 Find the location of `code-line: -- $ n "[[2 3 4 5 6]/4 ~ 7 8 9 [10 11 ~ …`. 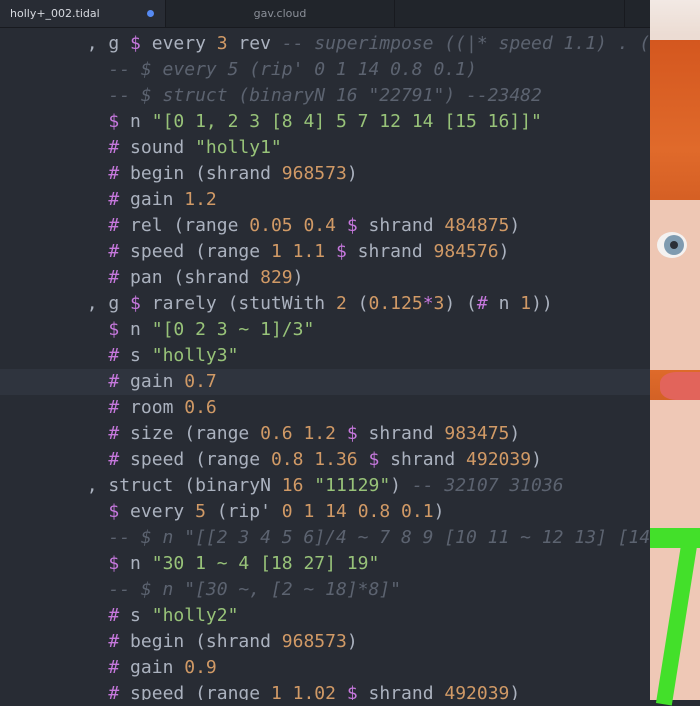

code-line: -- $ n "[[2 3 4 5 6]/4 ~ 7 8 9 [10 11 ~ … is located at coordinates (325, 538).